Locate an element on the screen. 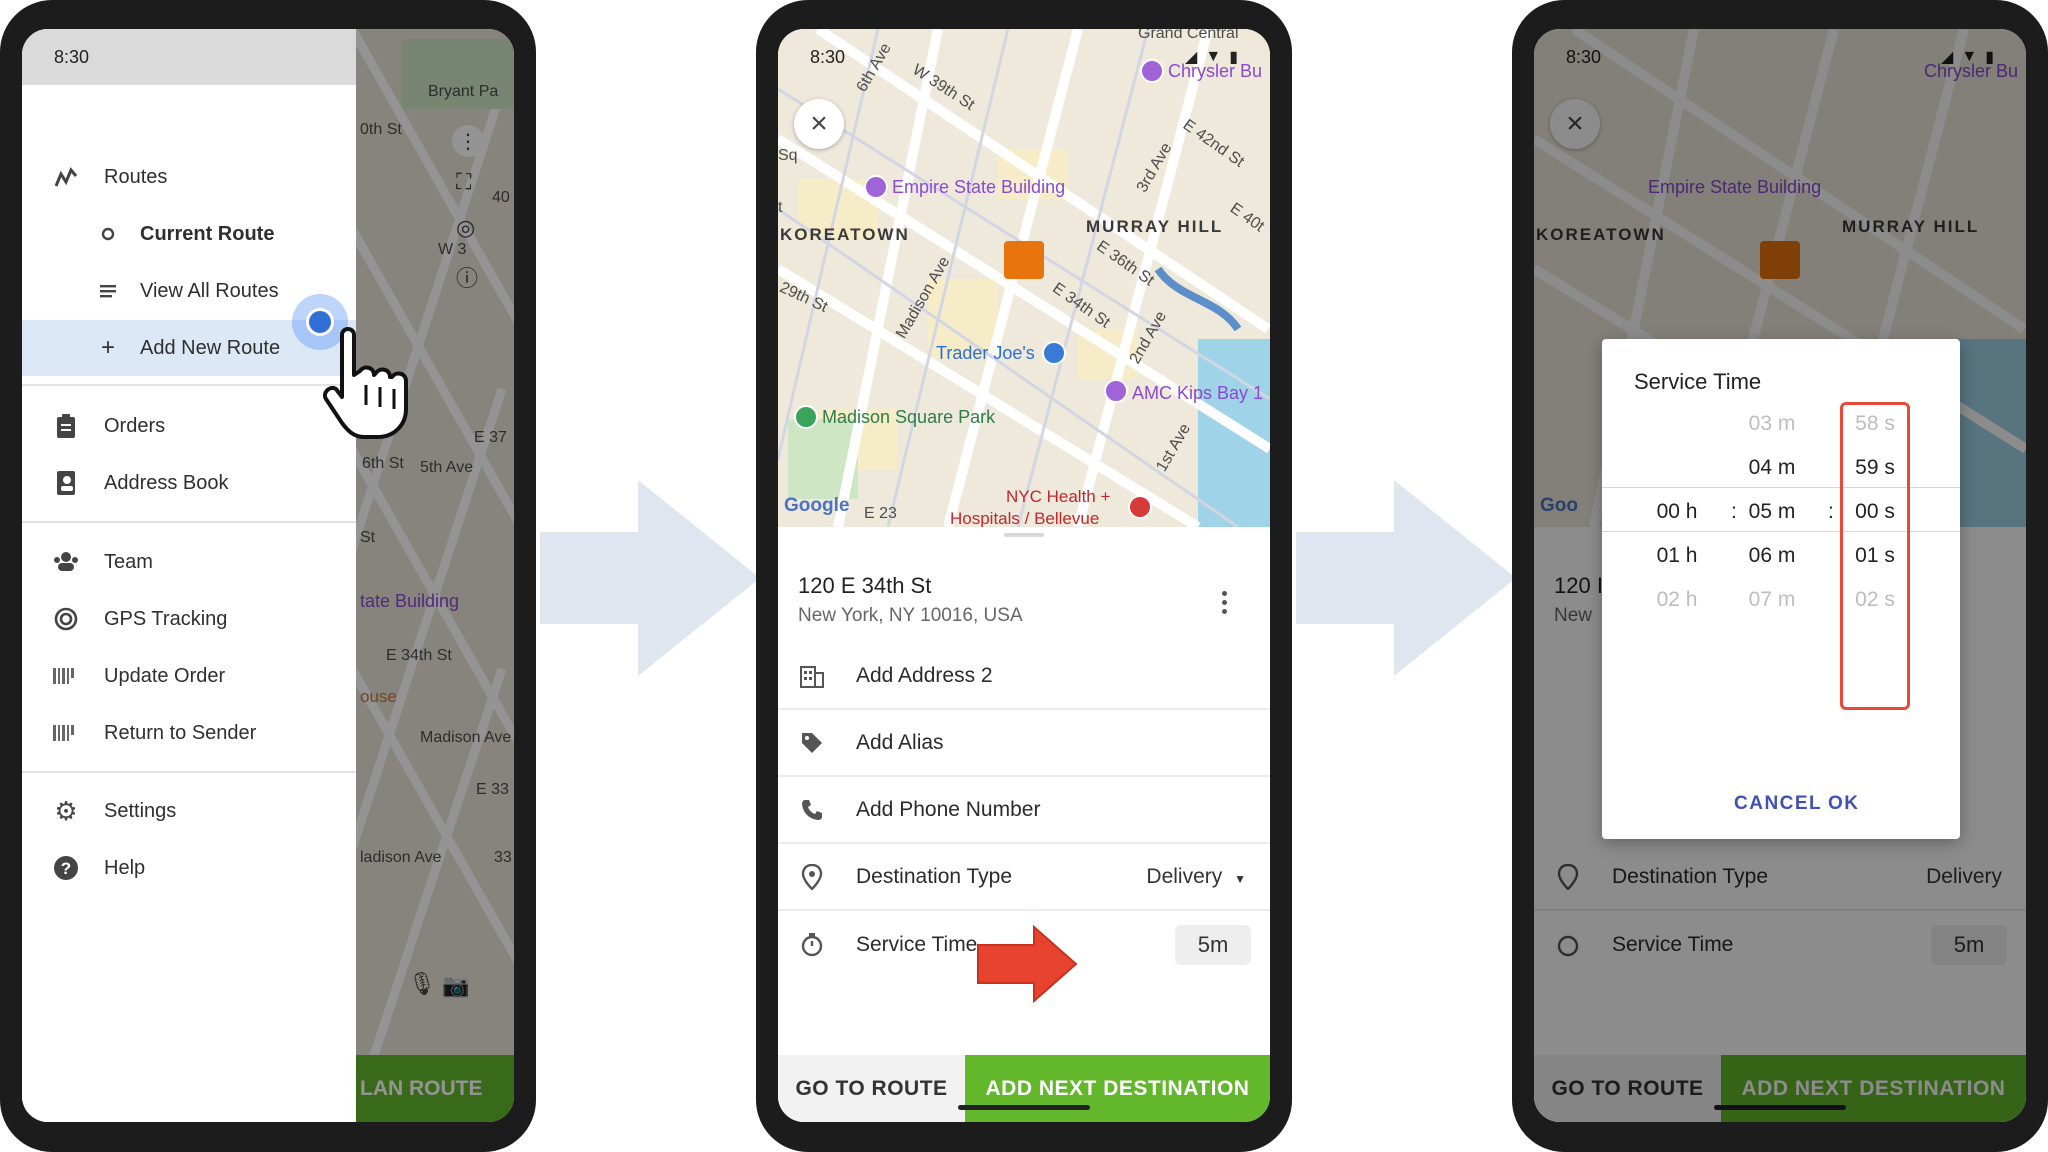 The image size is (2048, 1152). add-alias-row: Add Alias is located at coordinates (1024, 743).